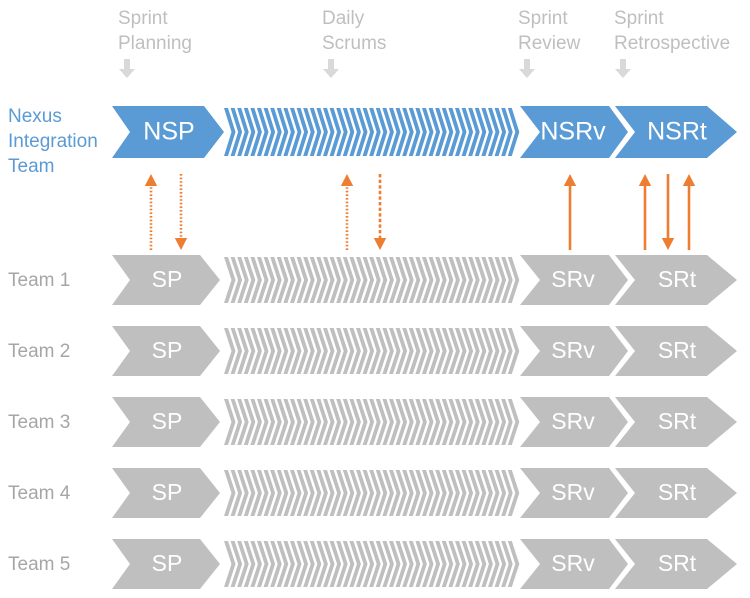 The image size is (750, 598). What do you see at coordinates (167, 492) in the screenshot?
I see `team-4-sprint-planning-text: SP` at bounding box center [167, 492].